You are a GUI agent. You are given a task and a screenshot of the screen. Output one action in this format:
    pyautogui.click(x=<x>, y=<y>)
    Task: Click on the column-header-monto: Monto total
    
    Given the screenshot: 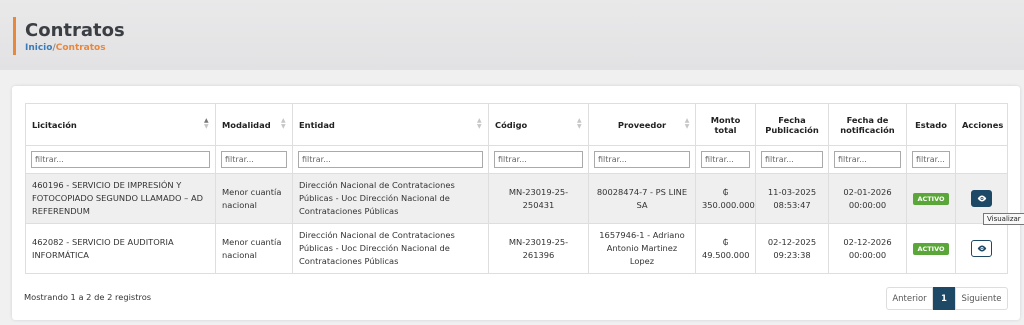 What is the action you would take?
    pyautogui.click(x=725, y=124)
    